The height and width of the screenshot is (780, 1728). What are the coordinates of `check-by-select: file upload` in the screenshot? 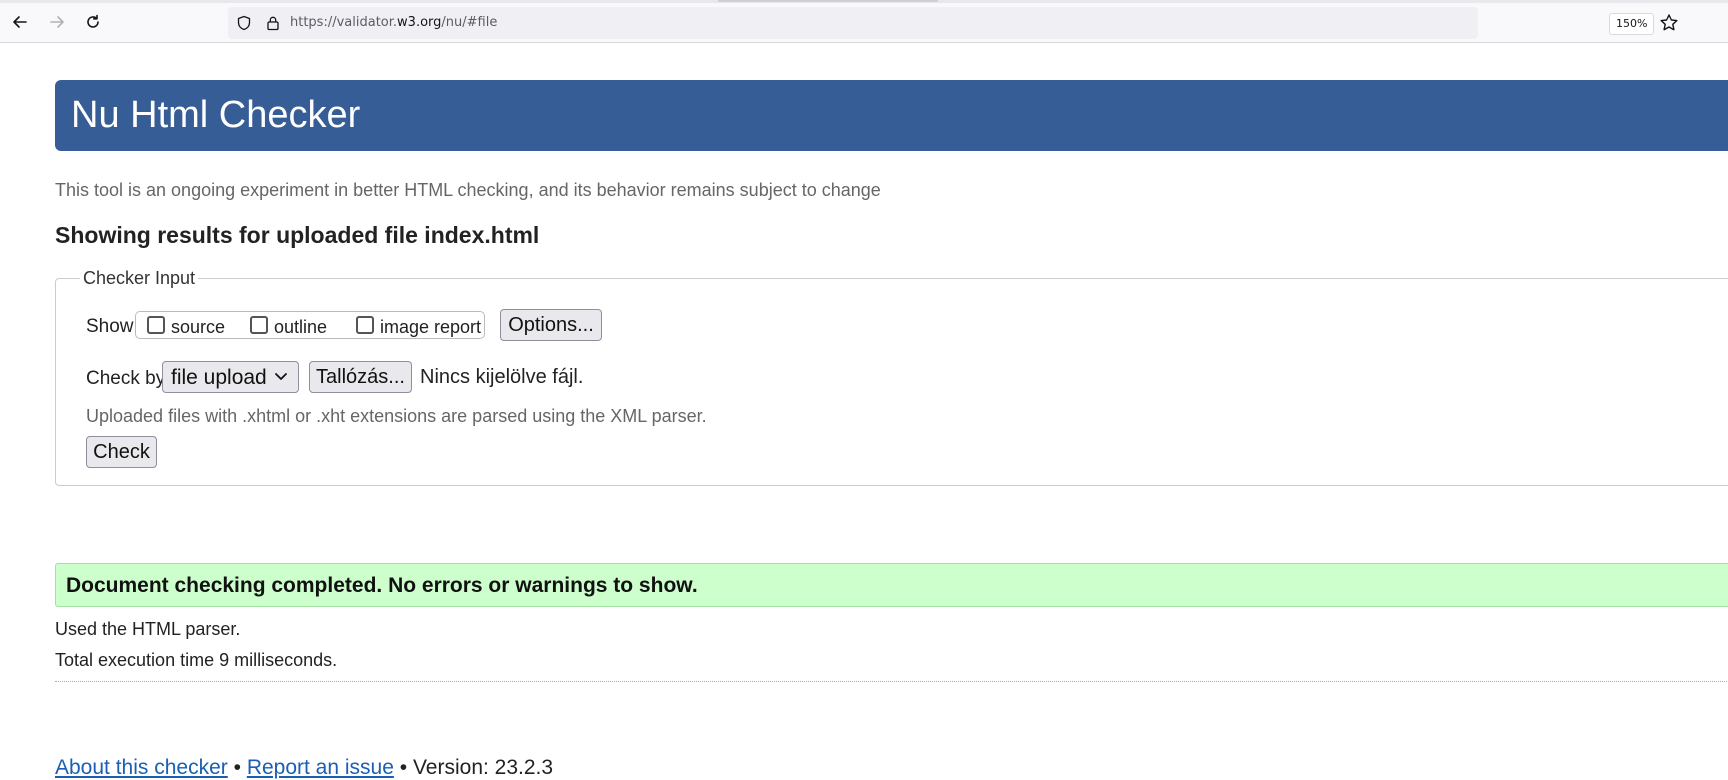 It's located at (230, 377).